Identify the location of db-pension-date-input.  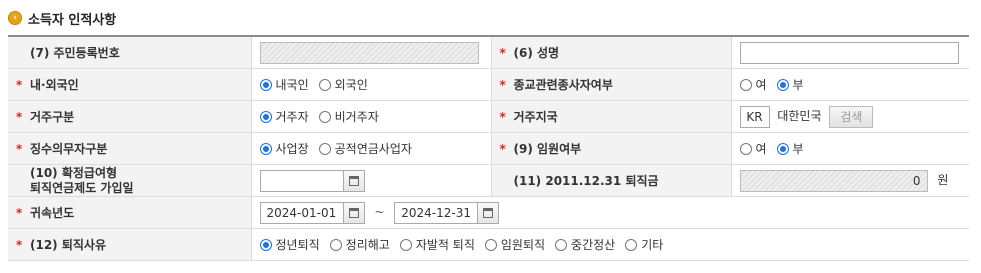
(301, 180).